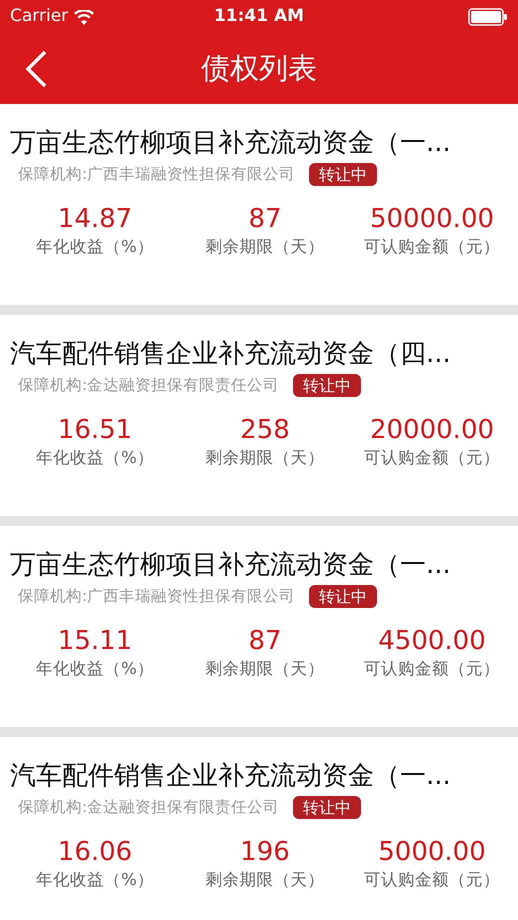  I want to click on carrier-label: Carrier, so click(39, 16).